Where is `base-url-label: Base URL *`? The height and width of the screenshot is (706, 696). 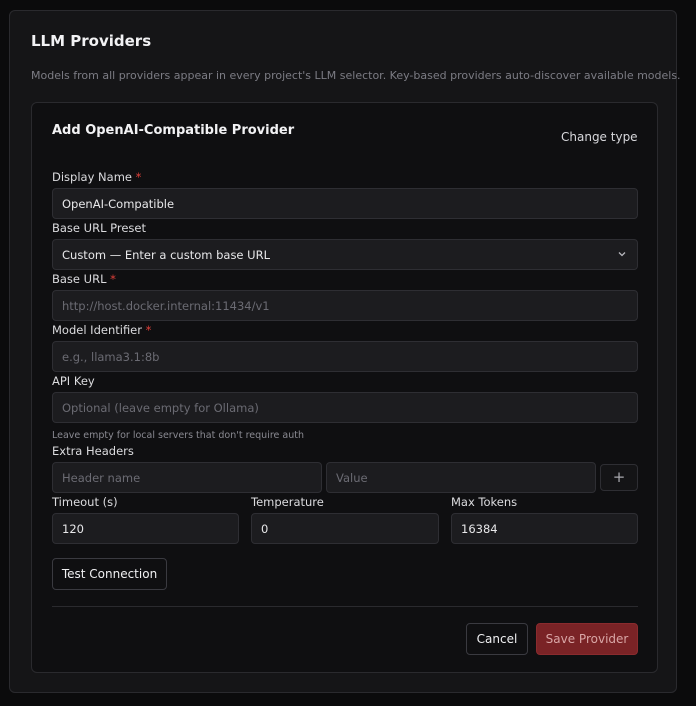 base-url-label: Base URL * is located at coordinates (84, 279).